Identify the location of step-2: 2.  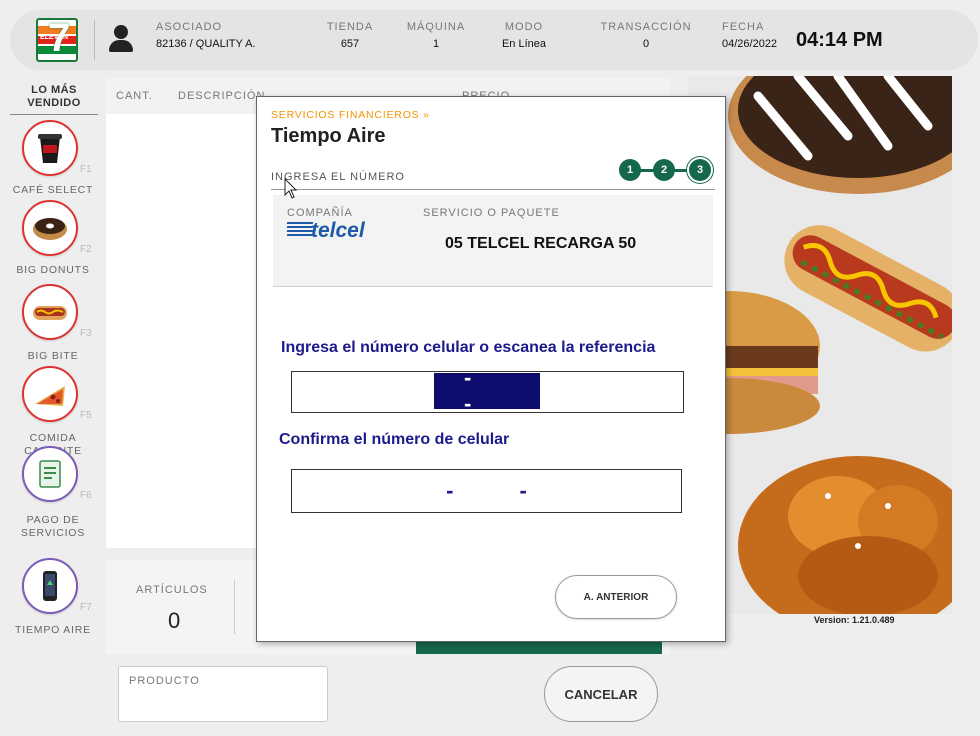
(664, 170).